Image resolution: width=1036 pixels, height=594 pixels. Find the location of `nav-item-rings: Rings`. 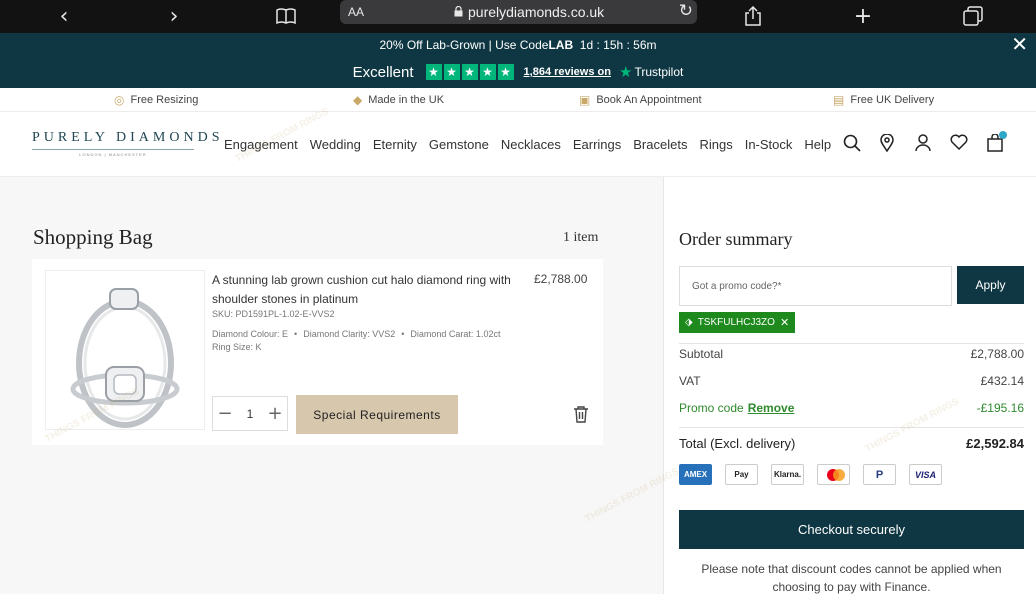

nav-item-rings: Rings is located at coordinates (715, 144).